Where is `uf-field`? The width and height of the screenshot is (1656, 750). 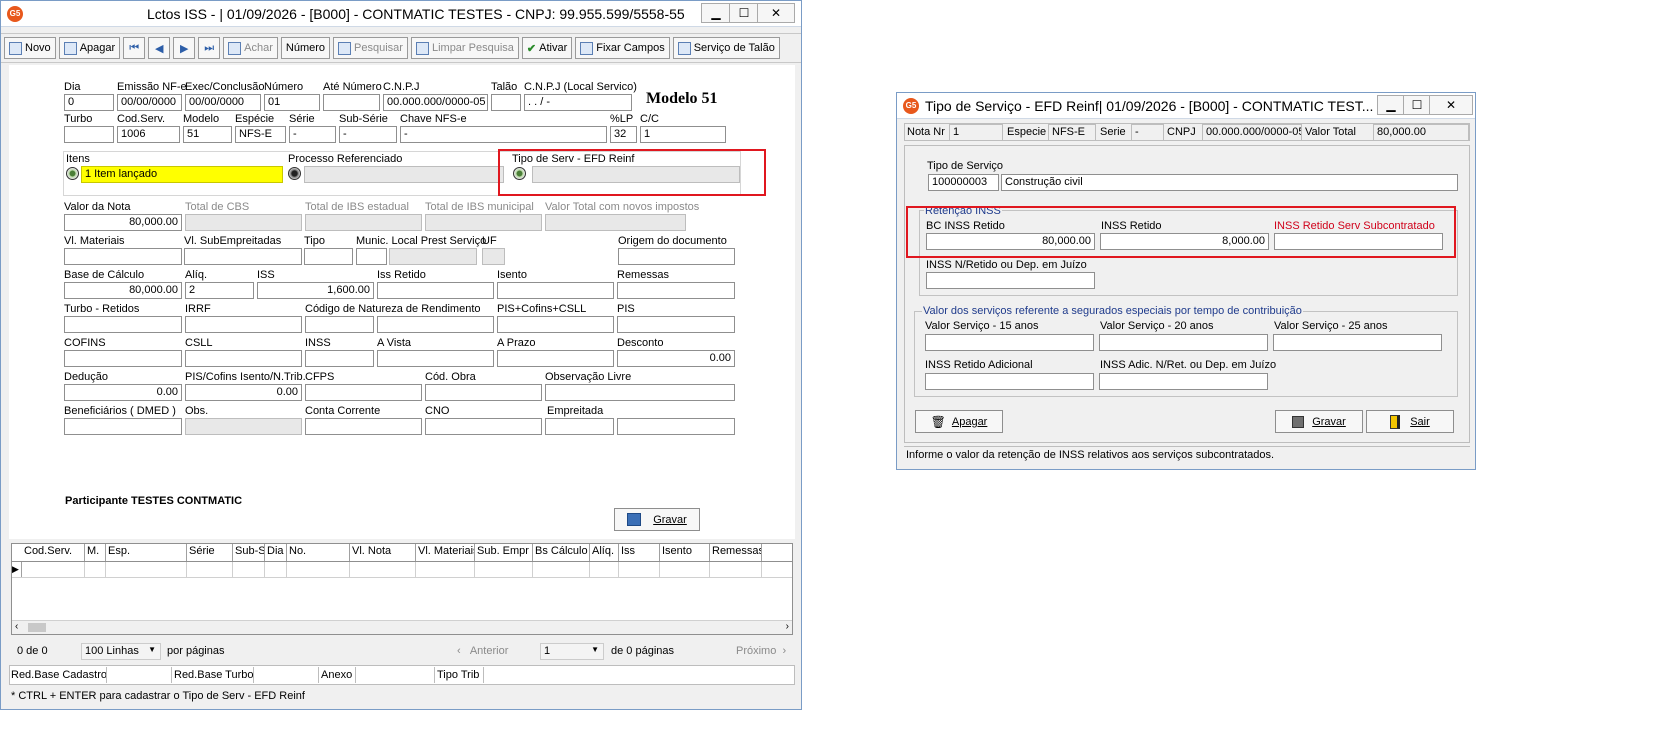 uf-field is located at coordinates (493, 256).